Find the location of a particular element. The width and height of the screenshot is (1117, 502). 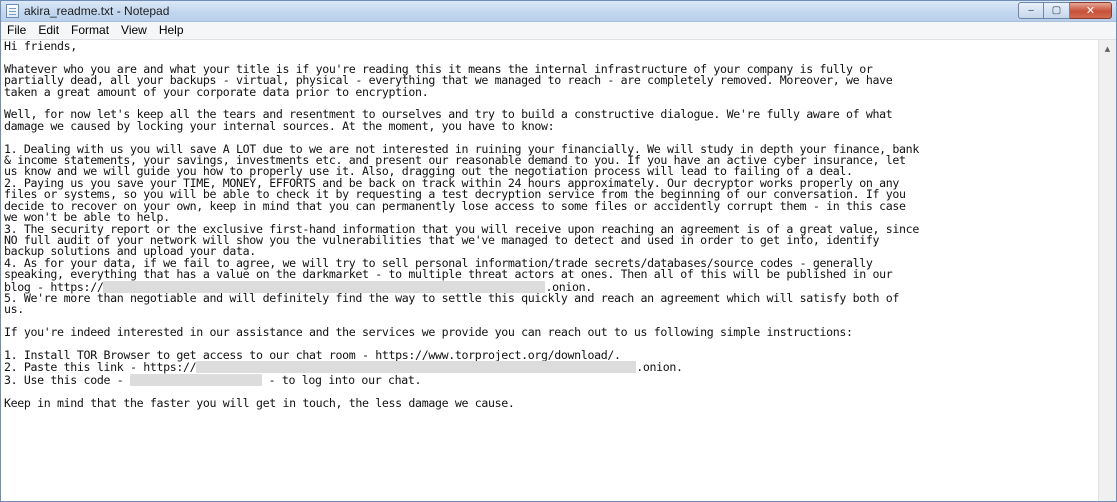

notepad-icon is located at coordinates (12, 11).